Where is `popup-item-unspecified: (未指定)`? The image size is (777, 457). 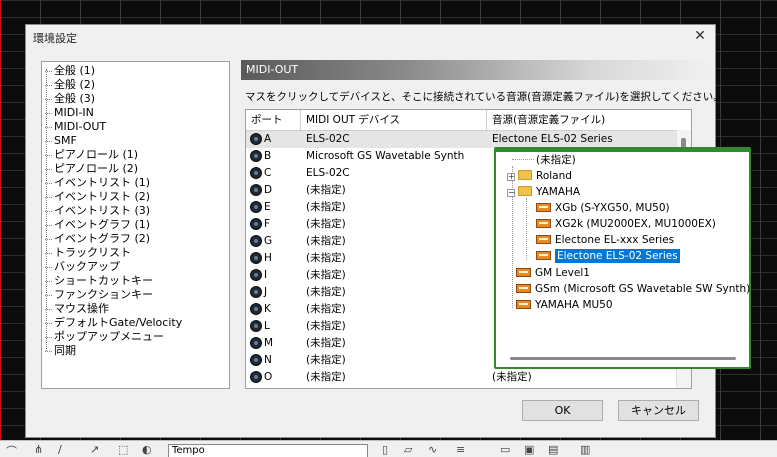 popup-item-unspecified: (未指定) is located at coordinates (556, 160).